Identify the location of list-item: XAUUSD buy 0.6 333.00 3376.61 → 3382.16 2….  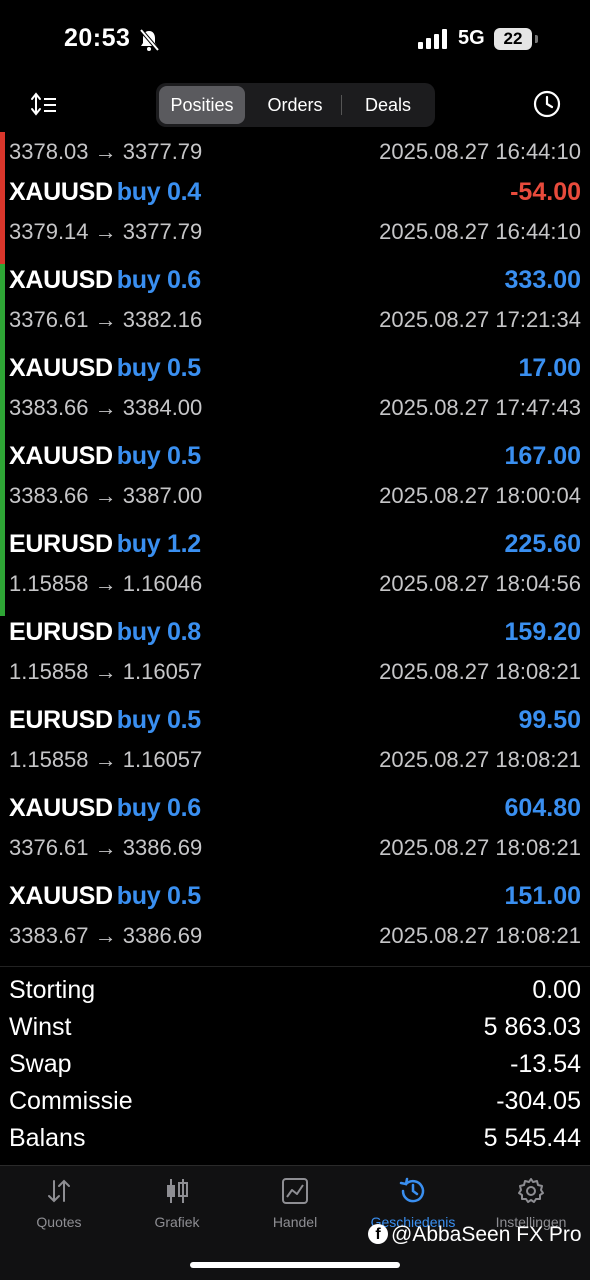
(295, 308).